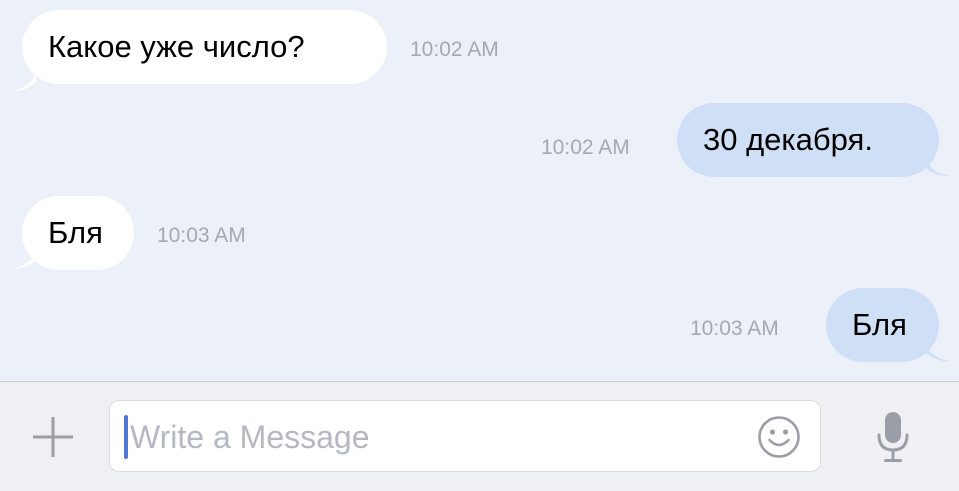 This screenshot has width=959, height=491. I want to click on plus-icon, so click(53, 437).